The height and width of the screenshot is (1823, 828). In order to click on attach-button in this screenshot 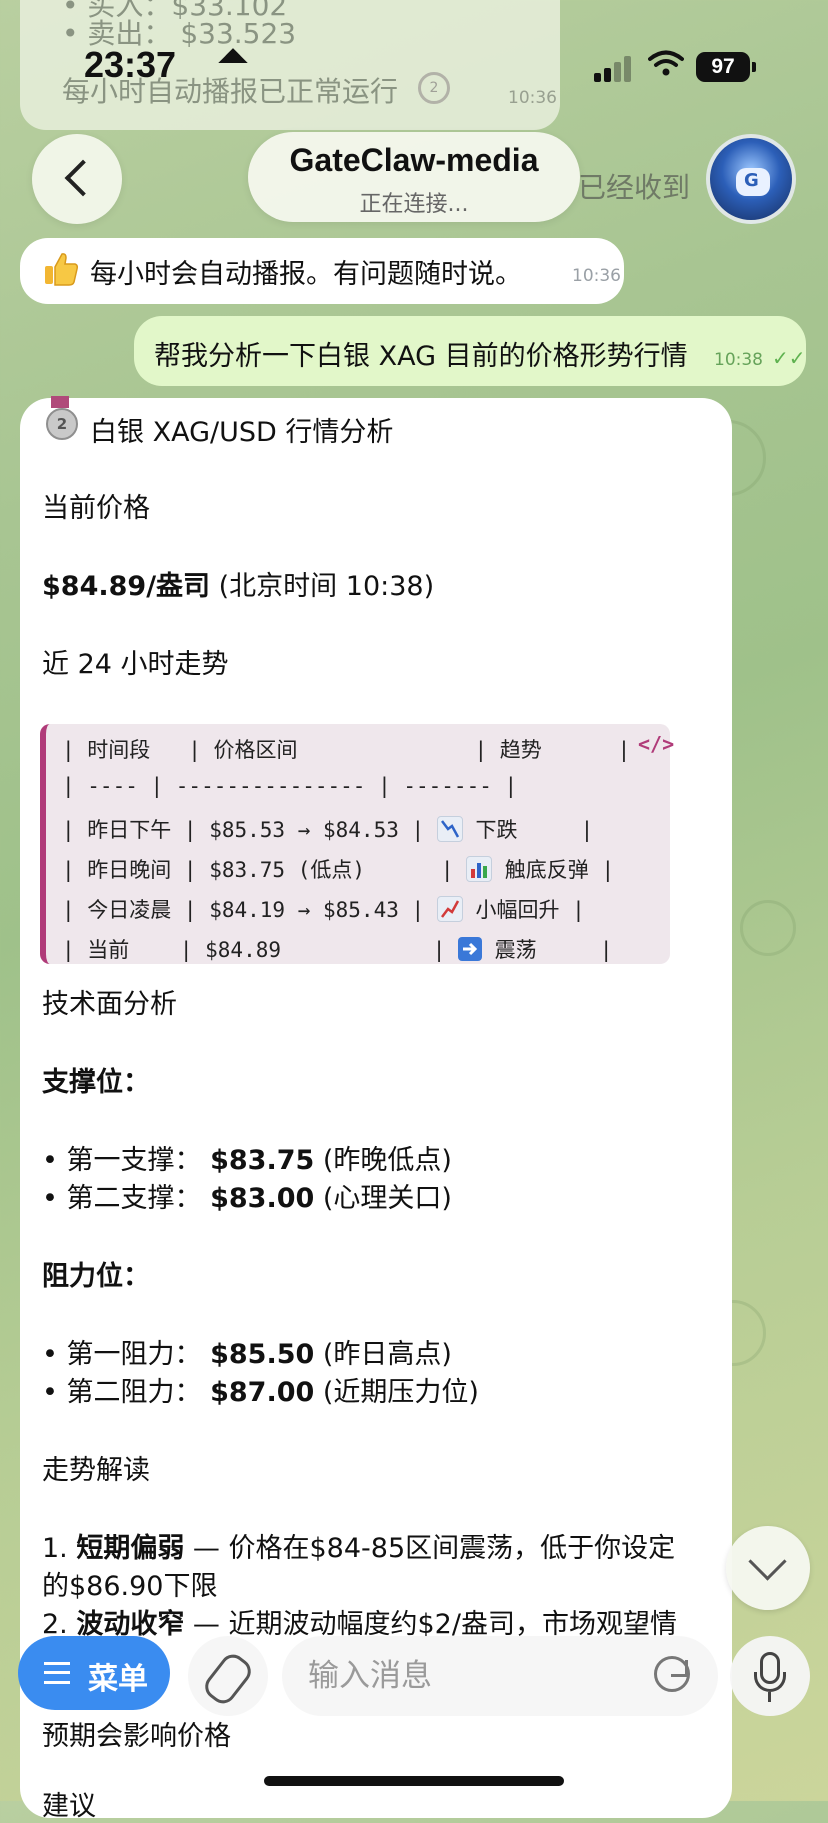, I will do `click(228, 1676)`.